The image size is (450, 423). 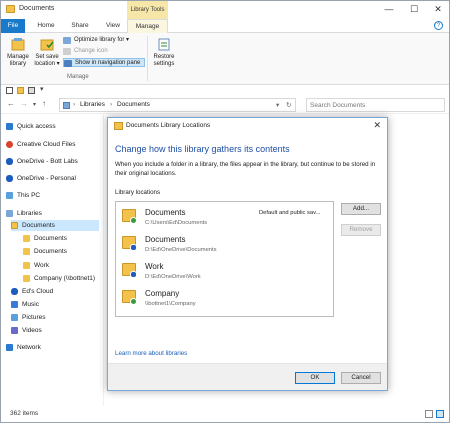 I want to click on nav-videos: Videos, so click(x=56, y=330).